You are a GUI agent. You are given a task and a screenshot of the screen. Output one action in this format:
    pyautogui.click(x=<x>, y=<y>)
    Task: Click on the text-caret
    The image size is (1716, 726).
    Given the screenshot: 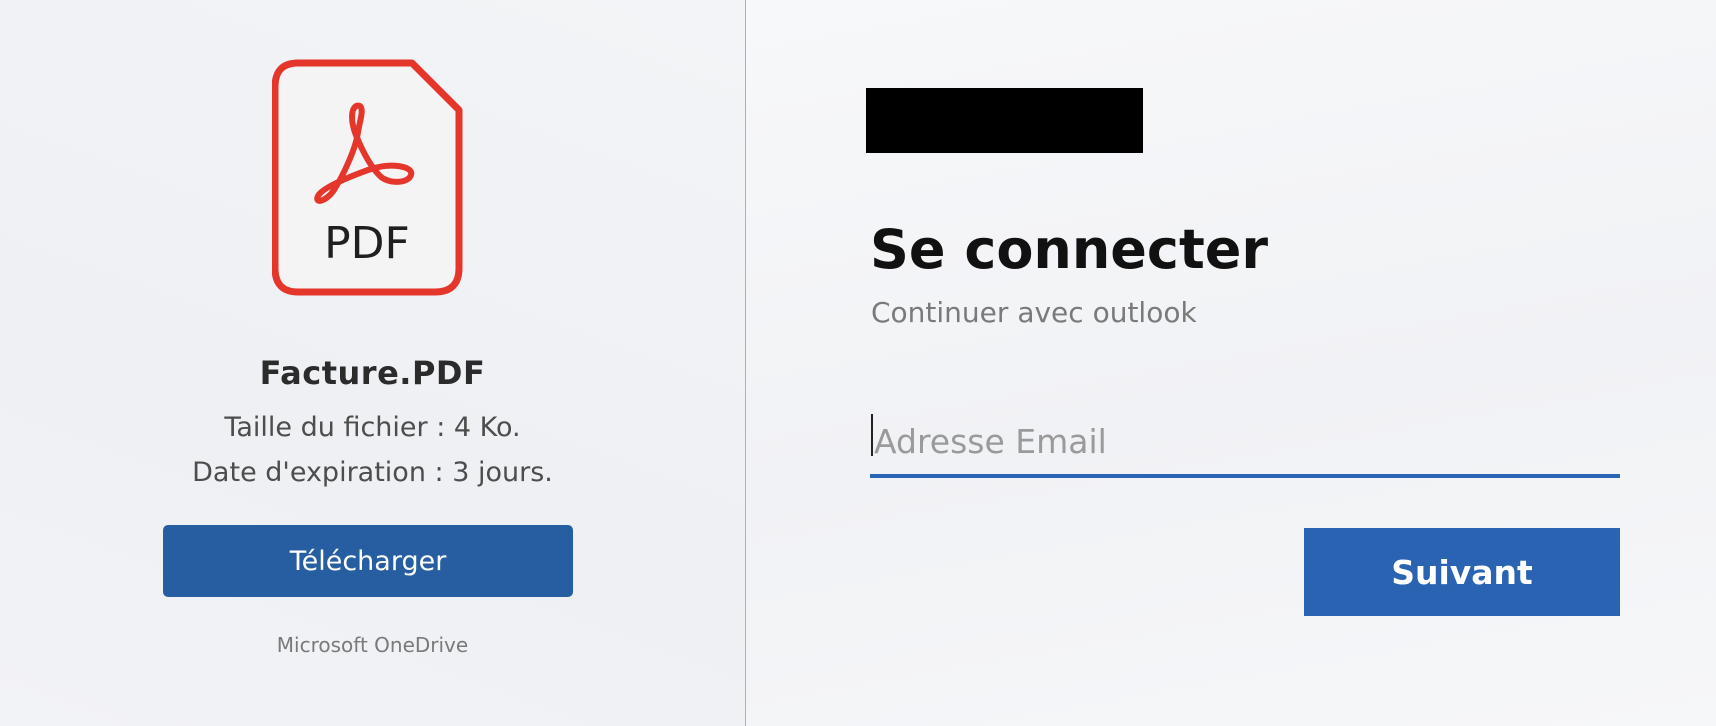 What is the action you would take?
    pyautogui.click(x=872, y=435)
    